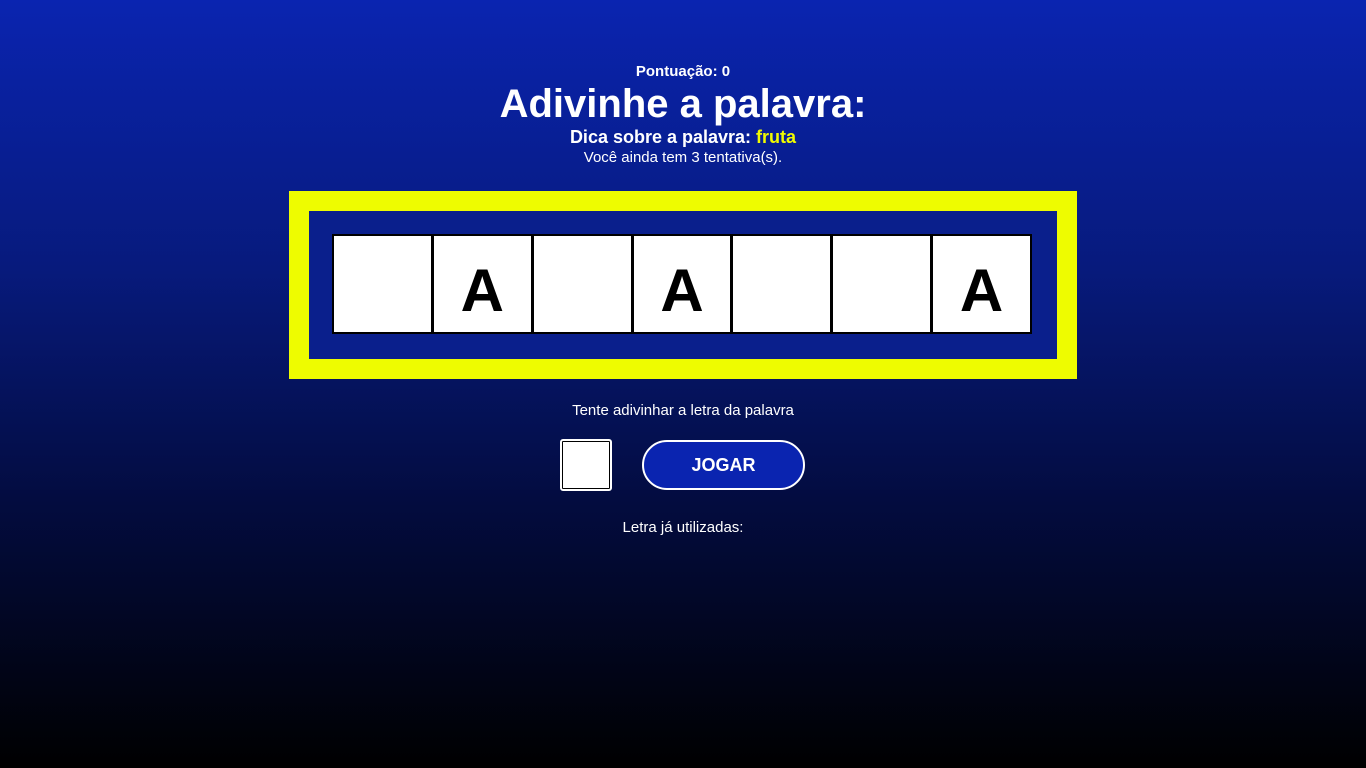  What do you see at coordinates (683, 410) in the screenshot?
I see `guess-instruction: Tente adivinhar a letra da palavra` at bounding box center [683, 410].